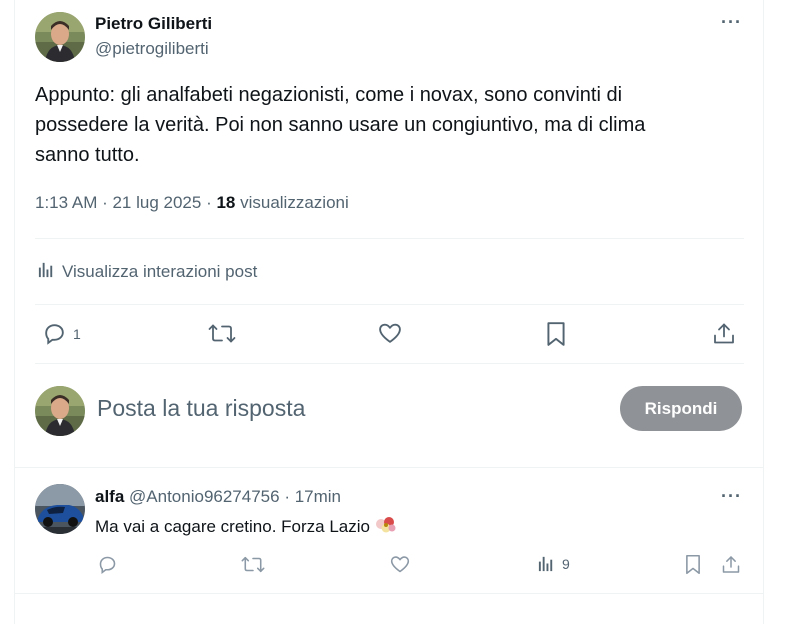 This screenshot has height=624, width=789. What do you see at coordinates (160, 271) in the screenshot?
I see `view-engagements-label: Visualizza interazioni post` at bounding box center [160, 271].